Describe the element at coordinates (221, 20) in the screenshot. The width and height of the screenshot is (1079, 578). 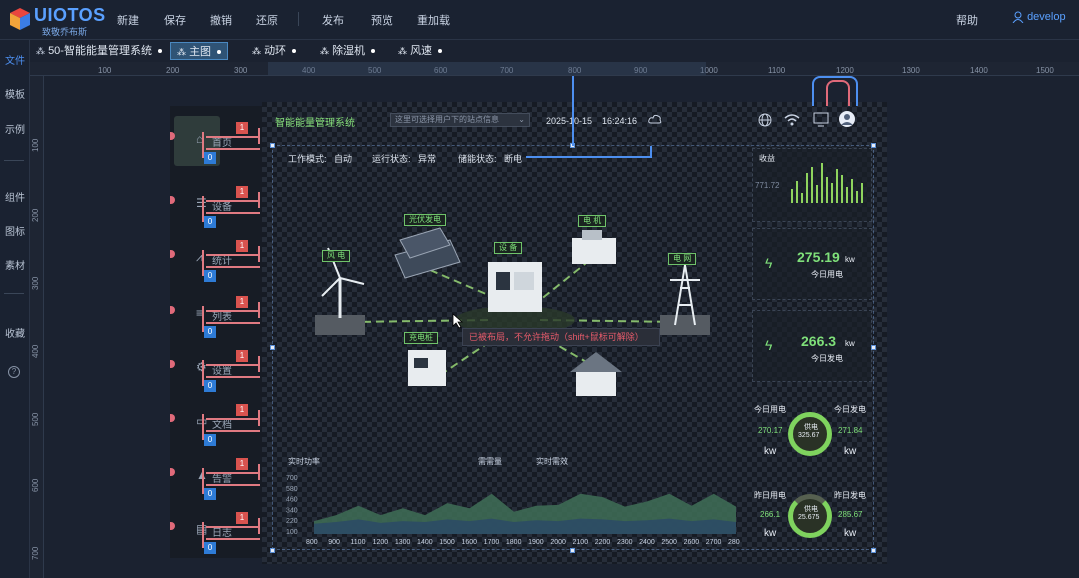
I see `undo-button: 撤销` at that location.